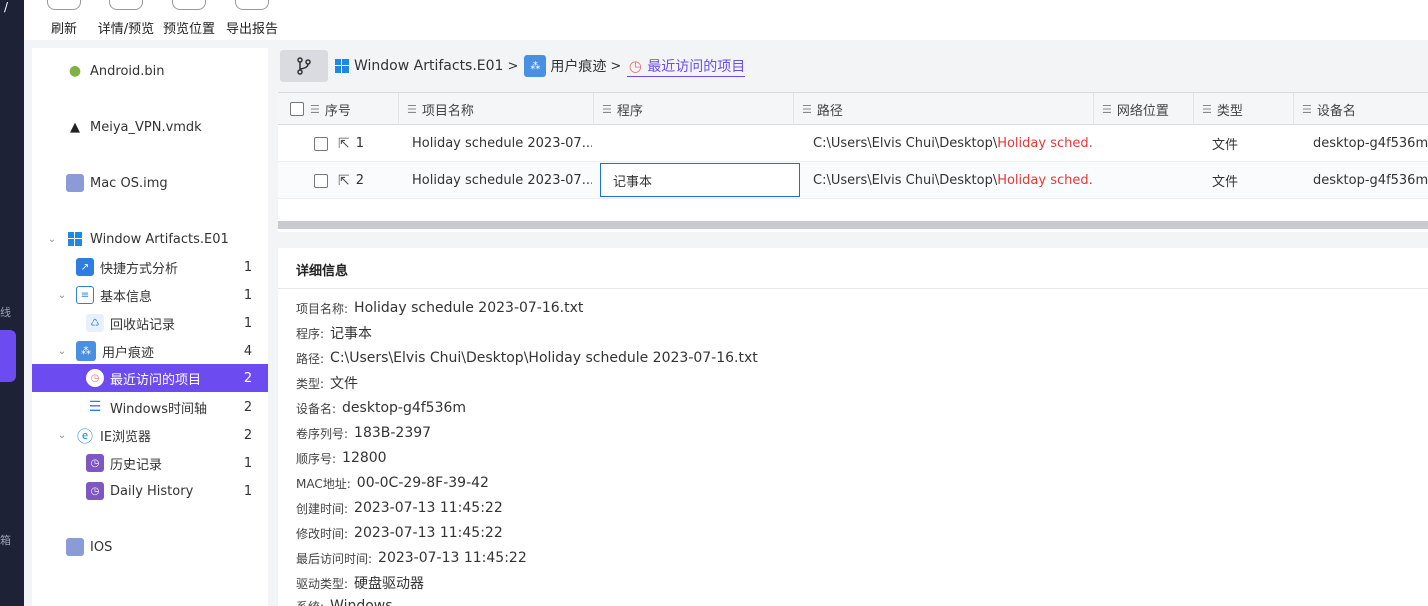 This screenshot has width=1428, height=606. Describe the element at coordinates (64, 5) in the screenshot. I see `refresh-icon` at that location.